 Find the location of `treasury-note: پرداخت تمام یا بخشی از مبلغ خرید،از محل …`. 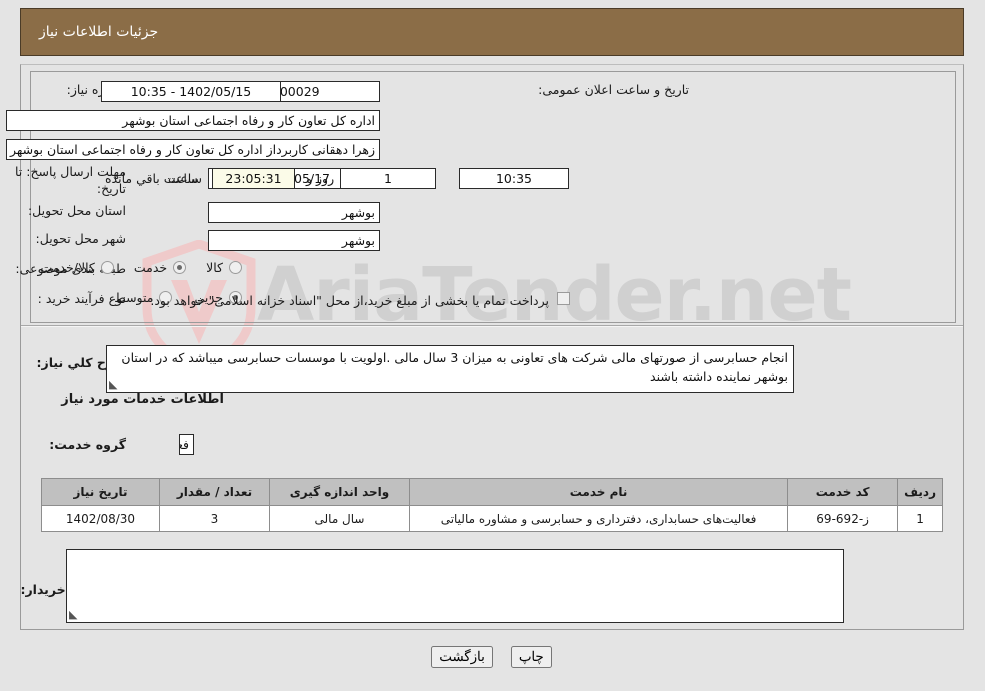

treasury-note: پرداخت تمام یا بخشی از مبلغ خرید،از محل … is located at coordinates (350, 300).